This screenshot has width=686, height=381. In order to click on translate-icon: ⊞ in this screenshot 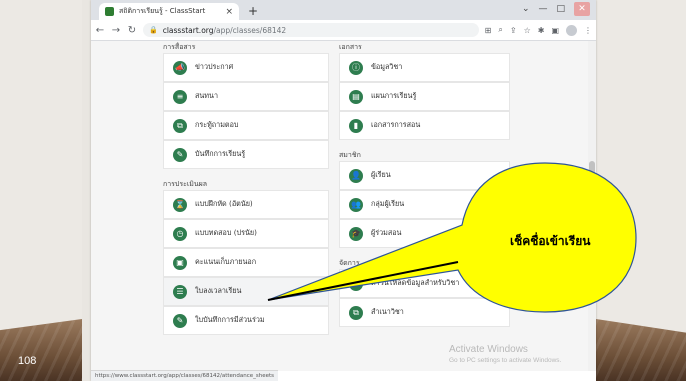, I will do `click(488, 30)`.